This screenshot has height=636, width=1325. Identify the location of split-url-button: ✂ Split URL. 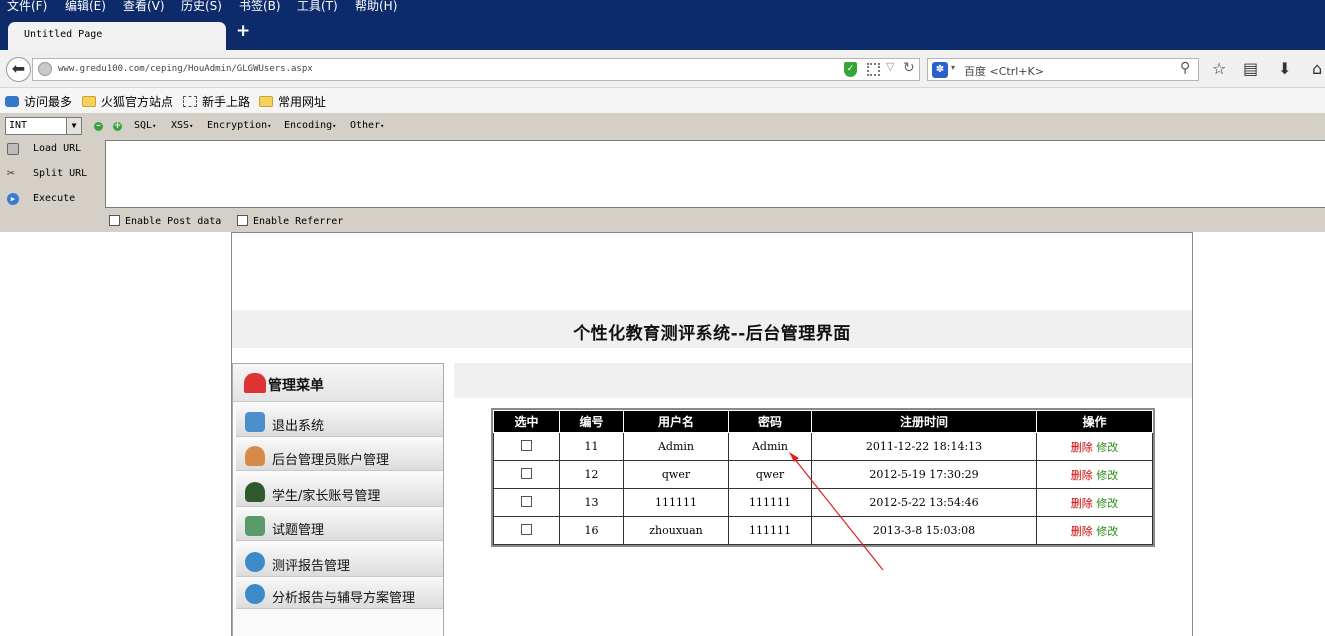
(50, 175).